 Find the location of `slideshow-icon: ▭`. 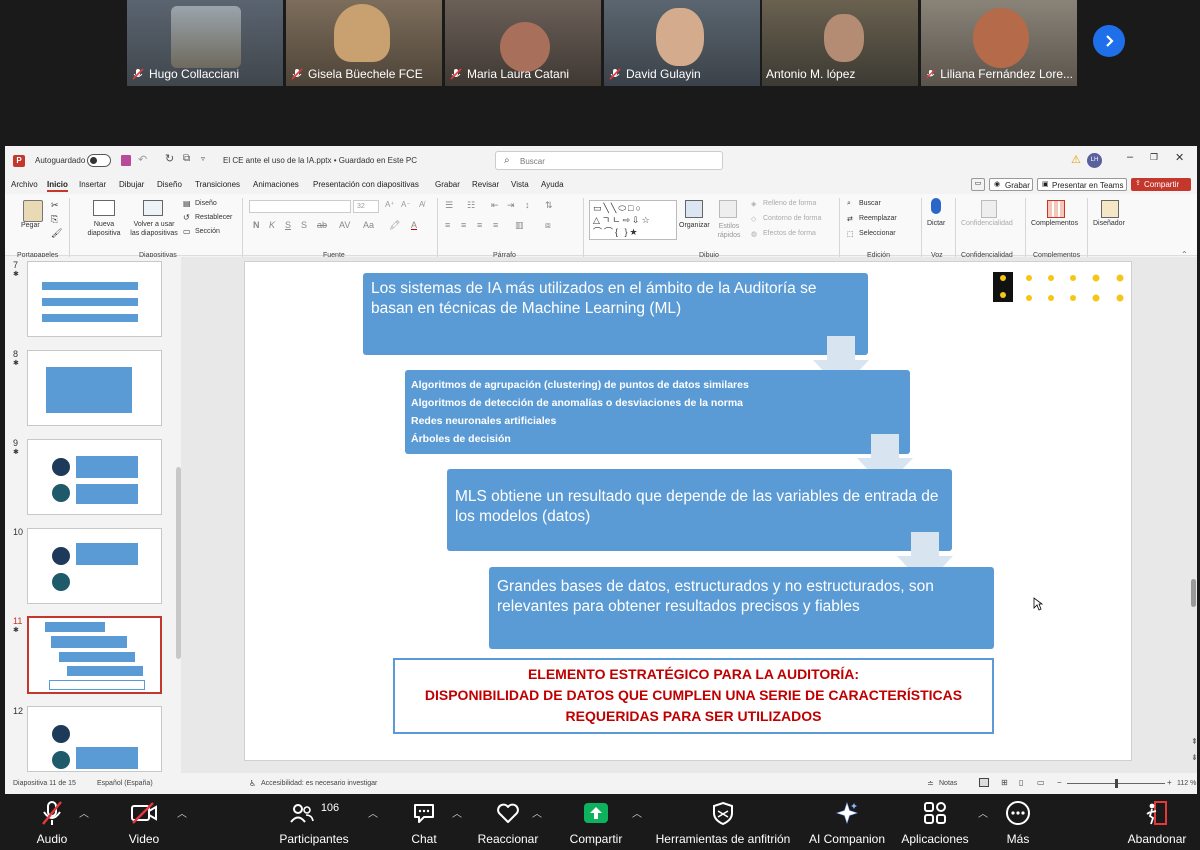

slideshow-icon: ▭ is located at coordinates (1041, 782).